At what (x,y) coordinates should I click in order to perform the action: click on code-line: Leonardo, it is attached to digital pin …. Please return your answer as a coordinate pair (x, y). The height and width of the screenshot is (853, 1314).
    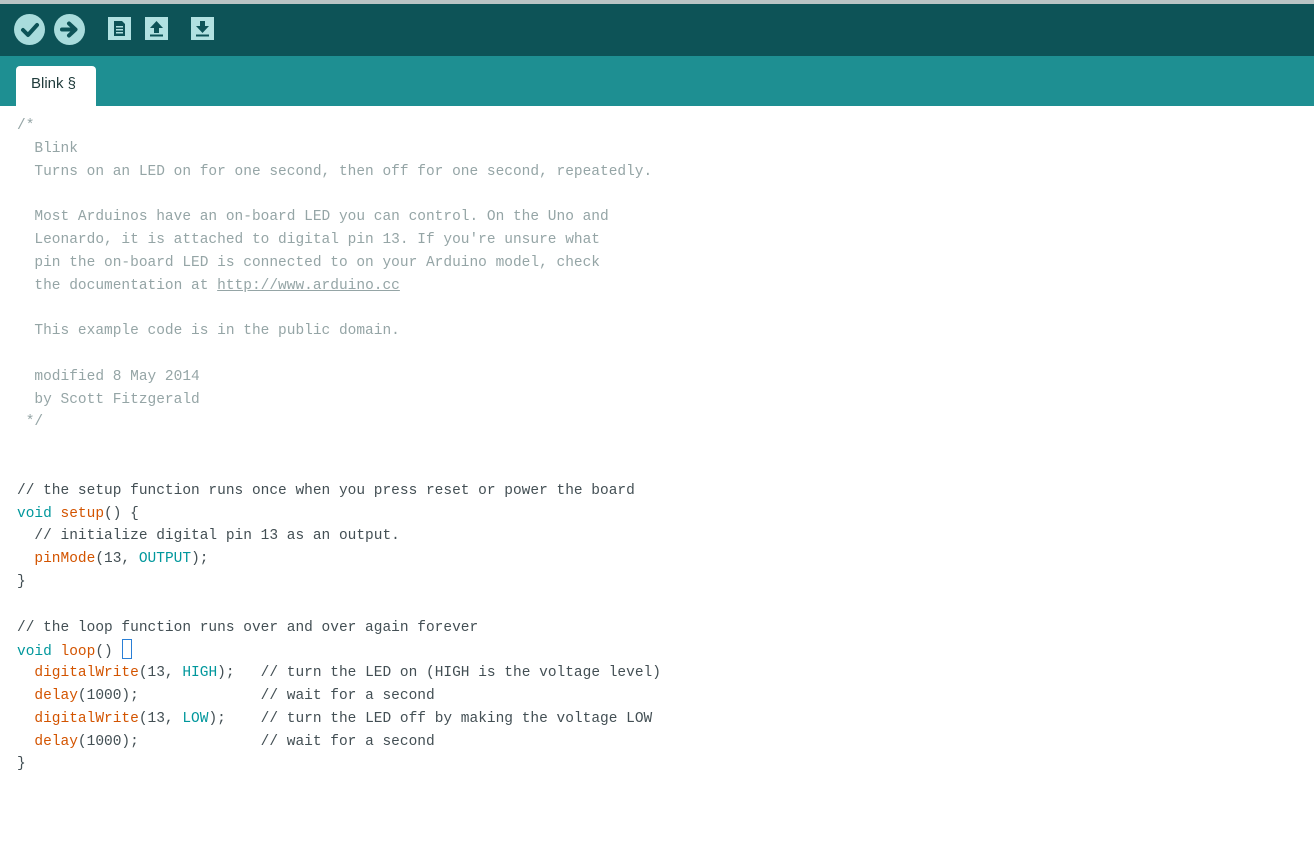
    Looking at the image, I should click on (308, 239).